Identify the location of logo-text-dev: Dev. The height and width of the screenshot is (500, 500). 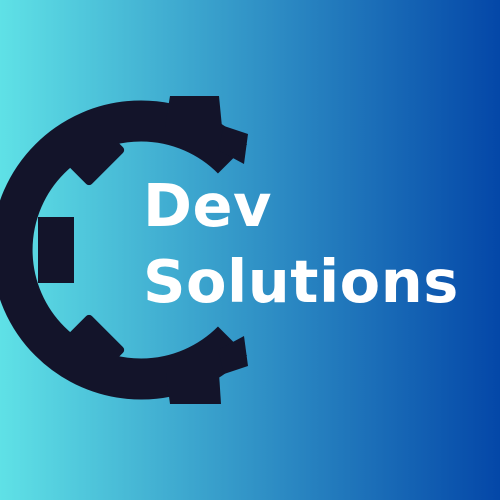
(207, 205).